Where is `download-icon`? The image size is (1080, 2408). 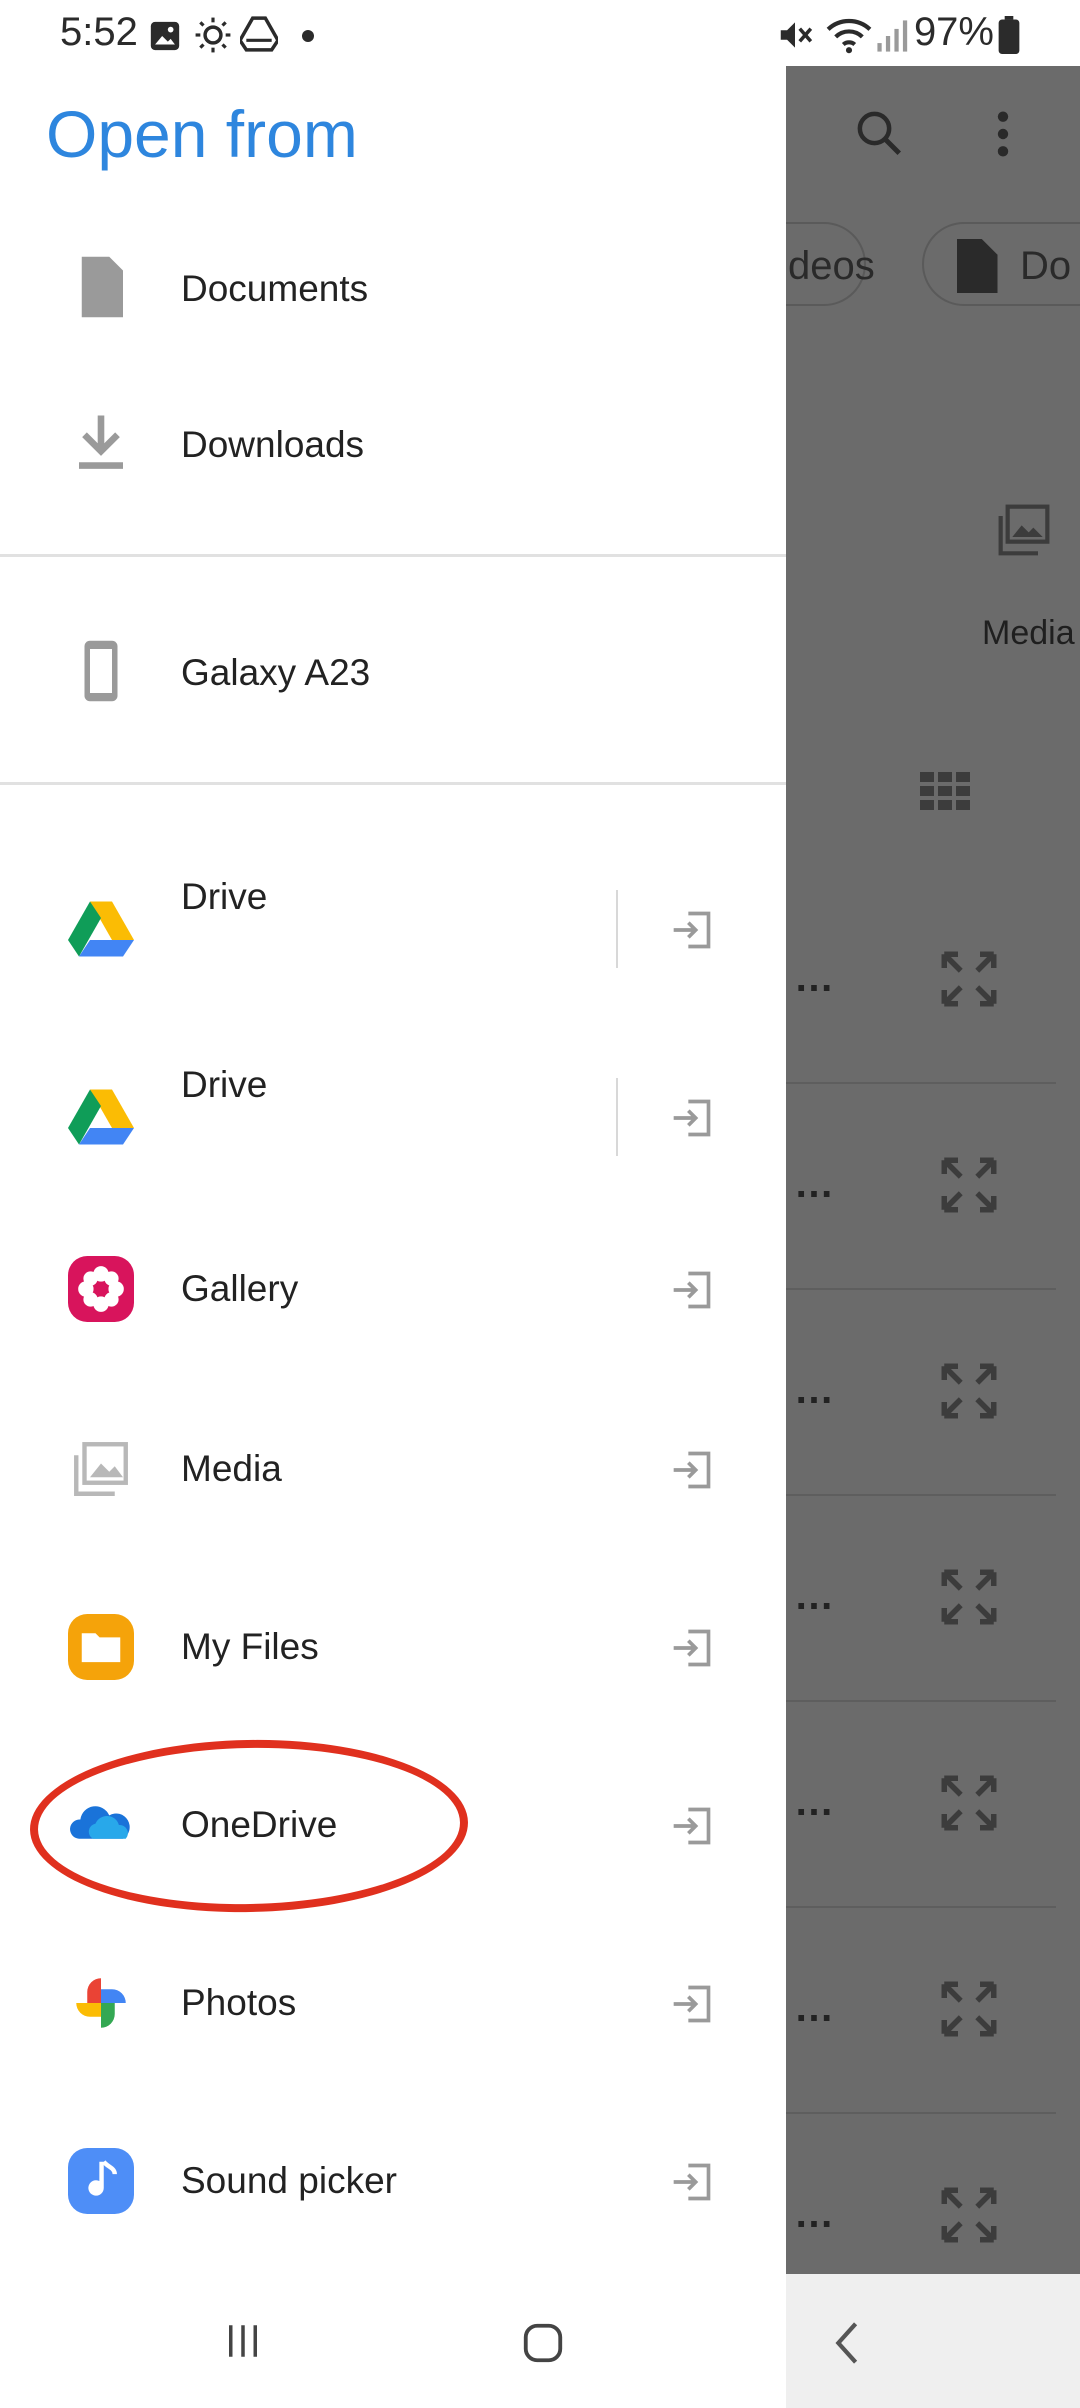
download-icon is located at coordinates (101, 443).